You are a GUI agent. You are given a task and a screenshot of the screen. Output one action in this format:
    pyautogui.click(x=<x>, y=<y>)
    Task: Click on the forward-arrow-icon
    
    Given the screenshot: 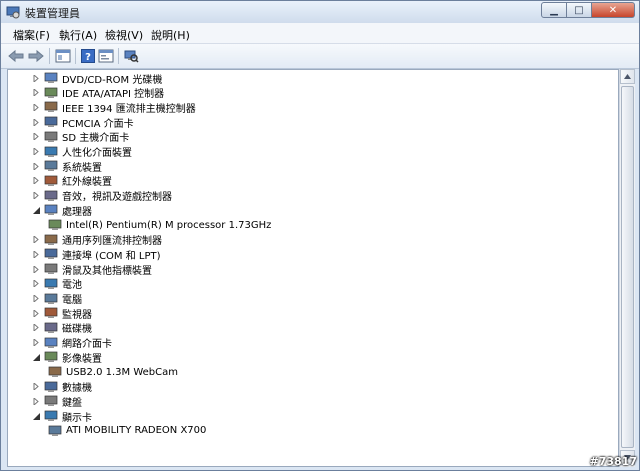 What is the action you would take?
    pyautogui.click(x=36, y=56)
    